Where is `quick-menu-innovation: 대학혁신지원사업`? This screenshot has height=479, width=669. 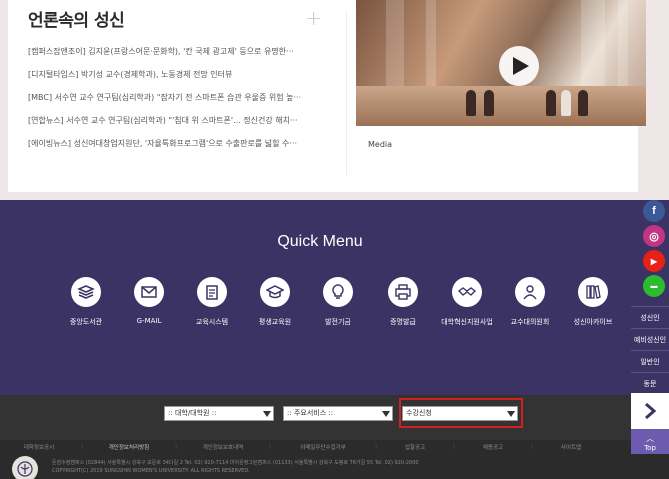 quick-menu-innovation: 대학혁신지원사업 is located at coordinates (467, 302).